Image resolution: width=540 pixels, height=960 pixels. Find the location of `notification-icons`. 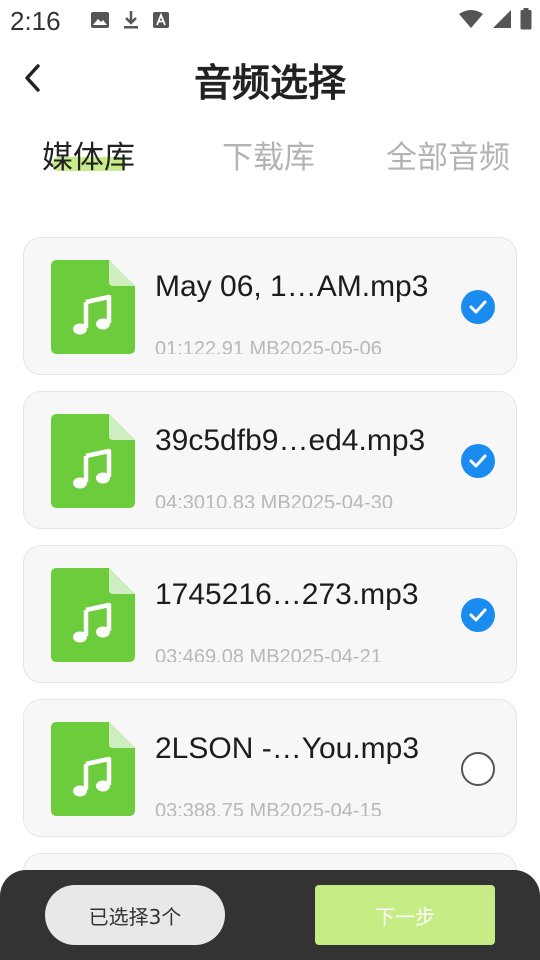

notification-icons is located at coordinates (130, 20).